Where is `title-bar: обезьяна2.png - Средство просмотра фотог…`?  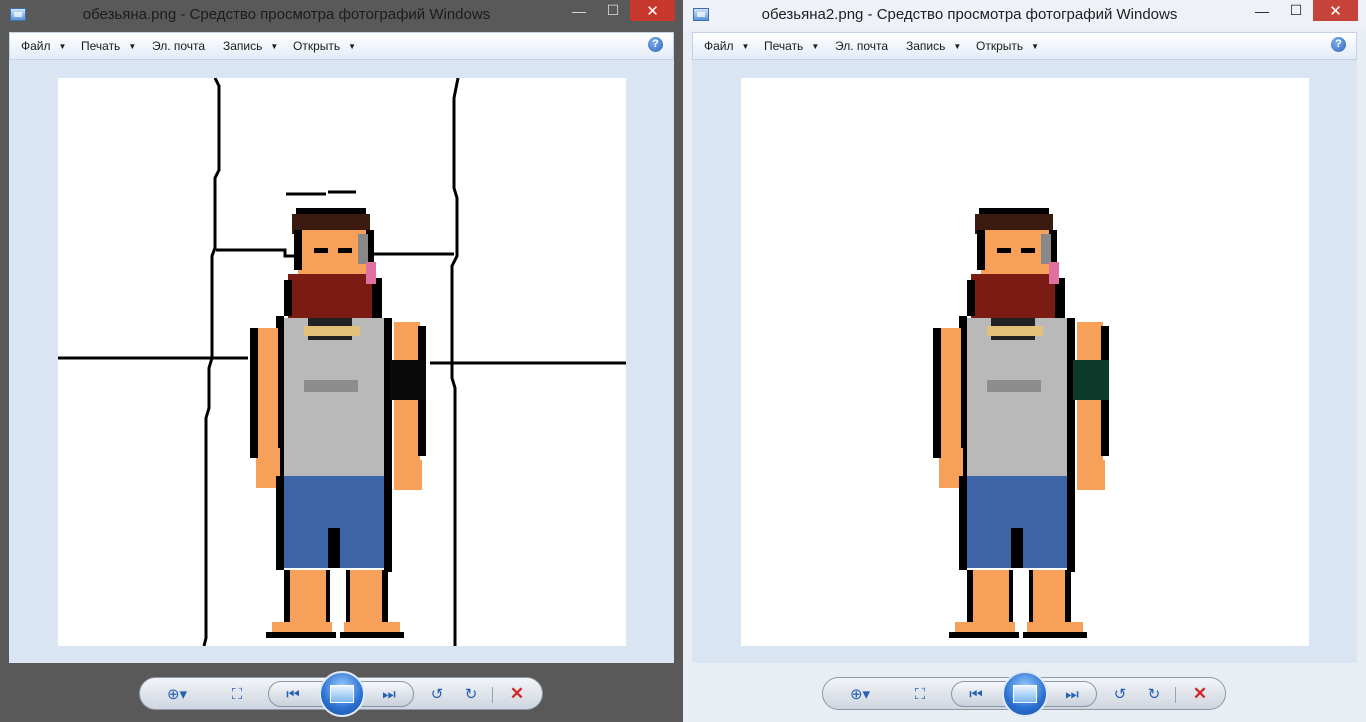 title-bar: обезьяна2.png - Средство просмотра фотог… is located at coordinates (1024, 15).